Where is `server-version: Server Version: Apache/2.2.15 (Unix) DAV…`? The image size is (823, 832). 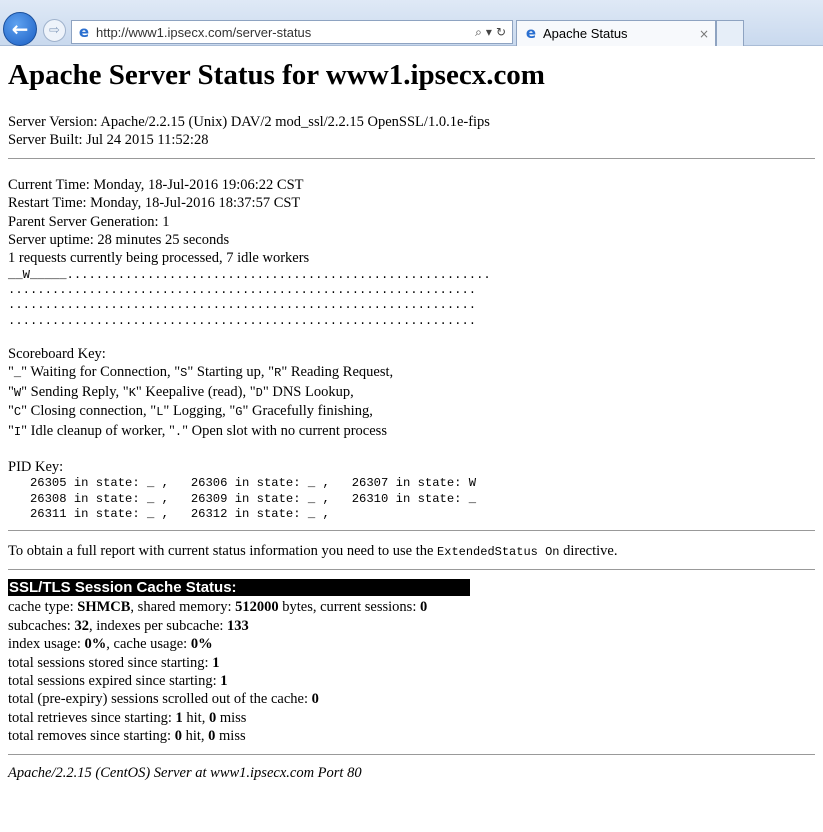 server-version: Server Version: Apache/2.2.15 (Unix) DAV… is located at coordinates (249, 122).